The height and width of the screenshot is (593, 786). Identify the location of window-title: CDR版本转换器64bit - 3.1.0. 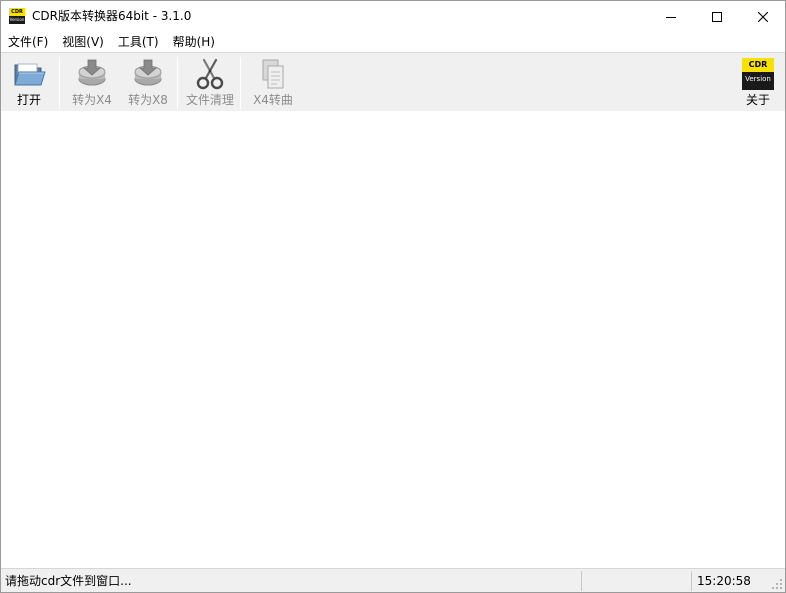
(112, 16).